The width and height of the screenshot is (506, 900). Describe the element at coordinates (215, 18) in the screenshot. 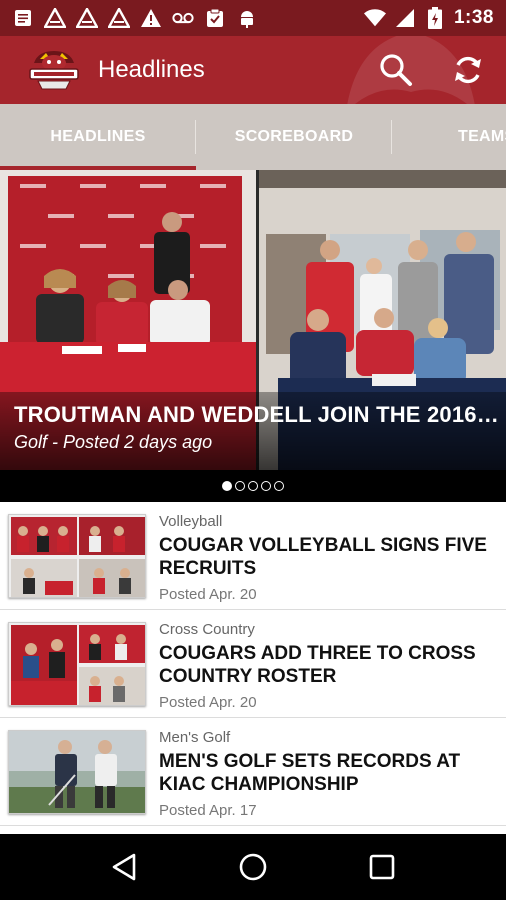

I see `clipboard-icon` at that location.